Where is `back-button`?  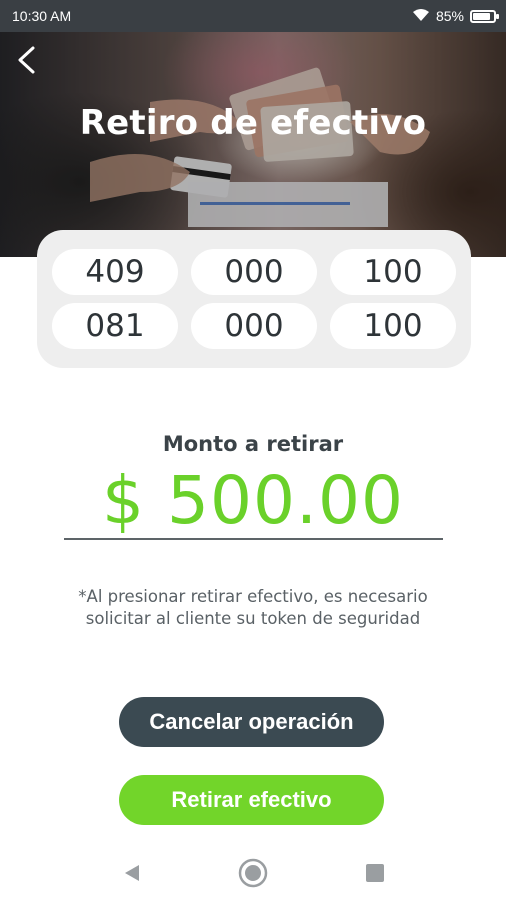 back-button is located at coordinates (26, 60).